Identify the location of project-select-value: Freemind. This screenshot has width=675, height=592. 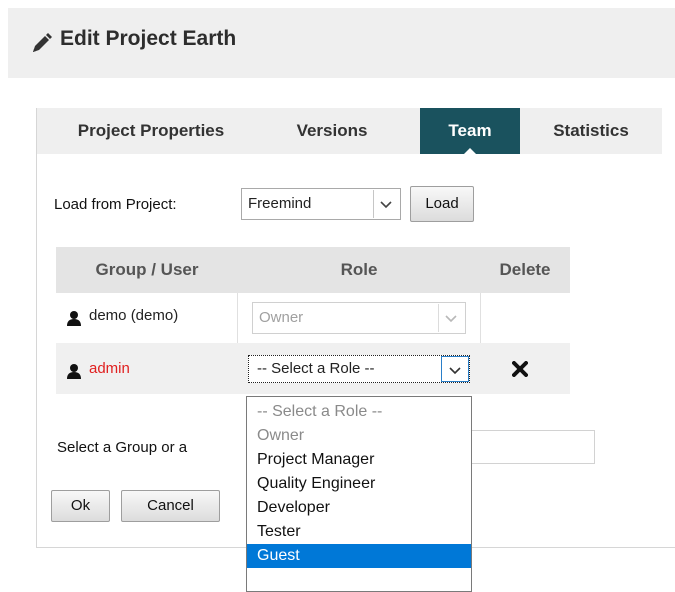
(280, 203).